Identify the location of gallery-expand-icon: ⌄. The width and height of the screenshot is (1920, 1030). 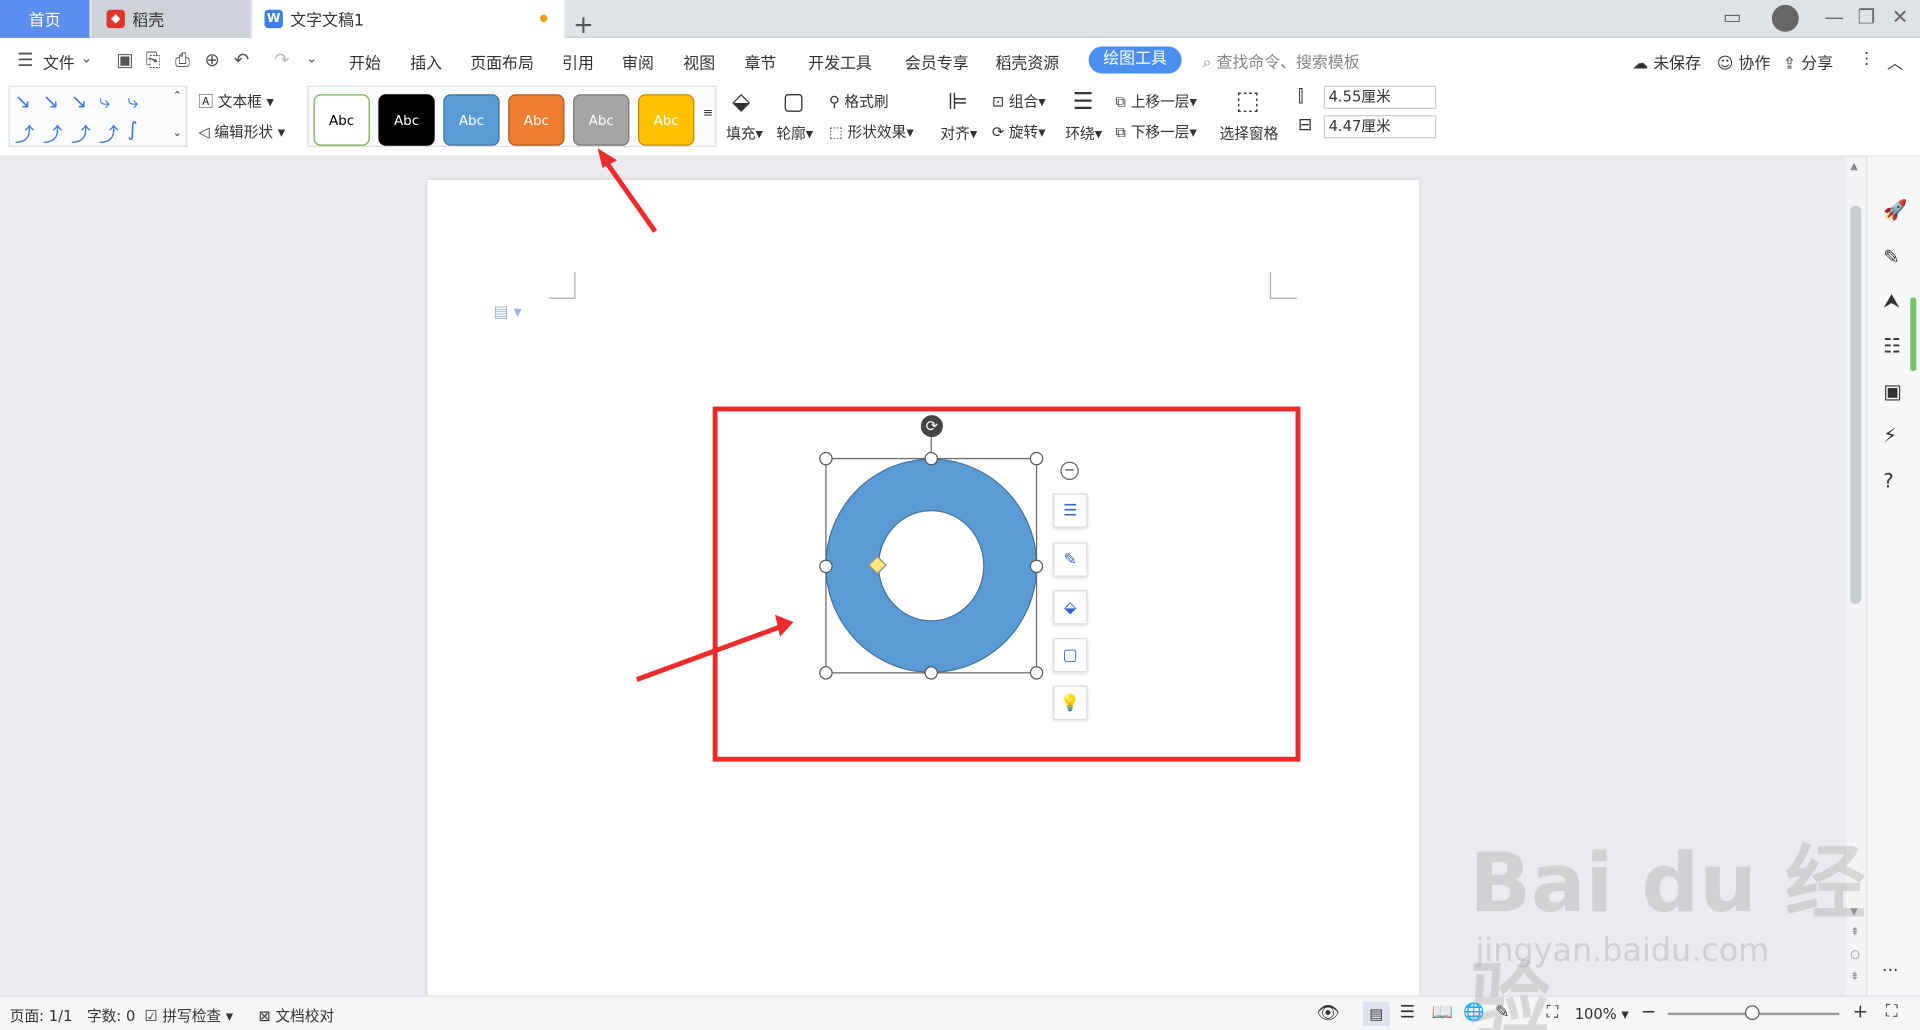
(177, 133).